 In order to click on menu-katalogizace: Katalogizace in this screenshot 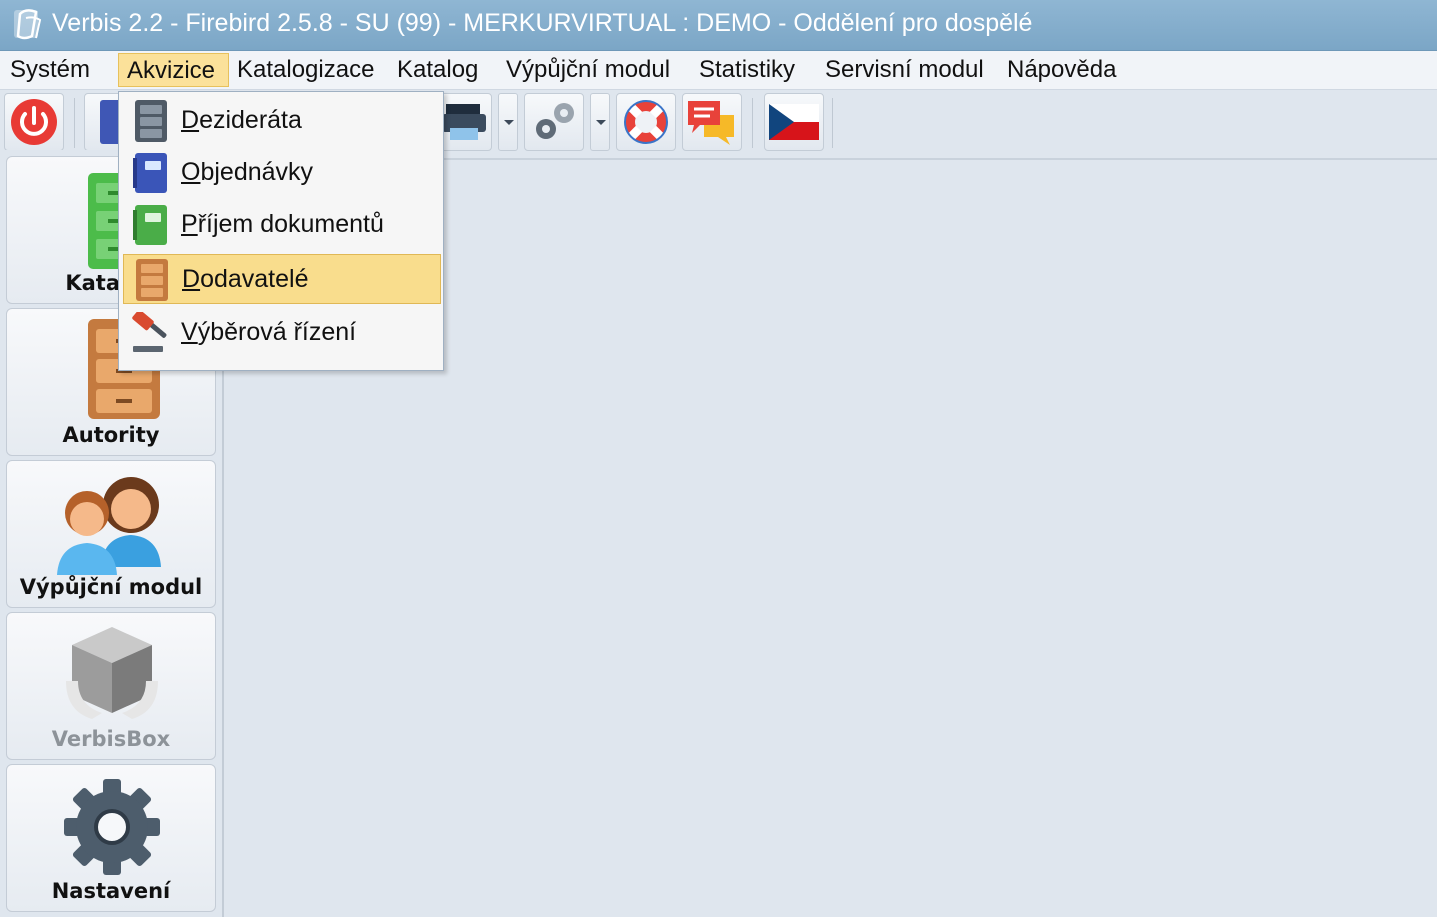, I will do `click(305, 70)`.